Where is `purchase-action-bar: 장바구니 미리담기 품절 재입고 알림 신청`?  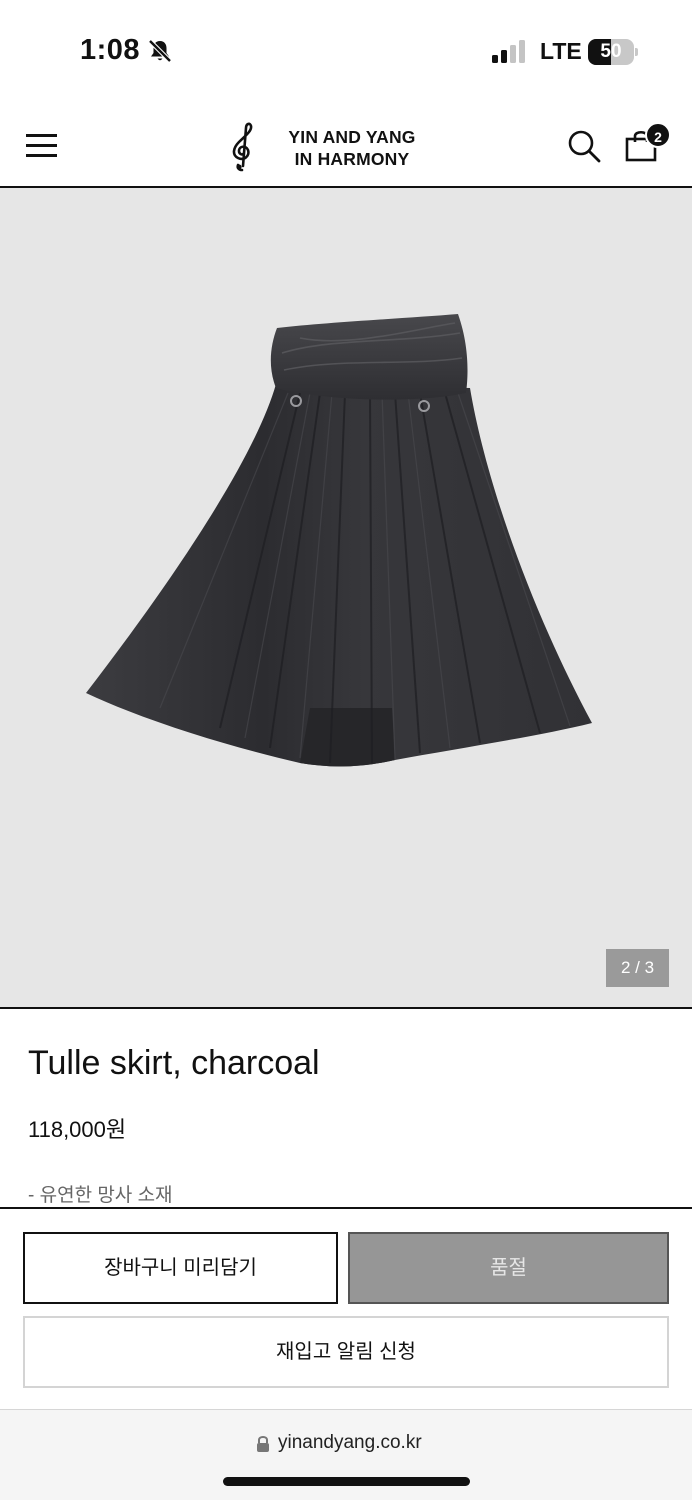 purchase-action-bar: 장바구니 미리담기 품절 재입고 알림 신청 is located at coordinates (346, 1308).